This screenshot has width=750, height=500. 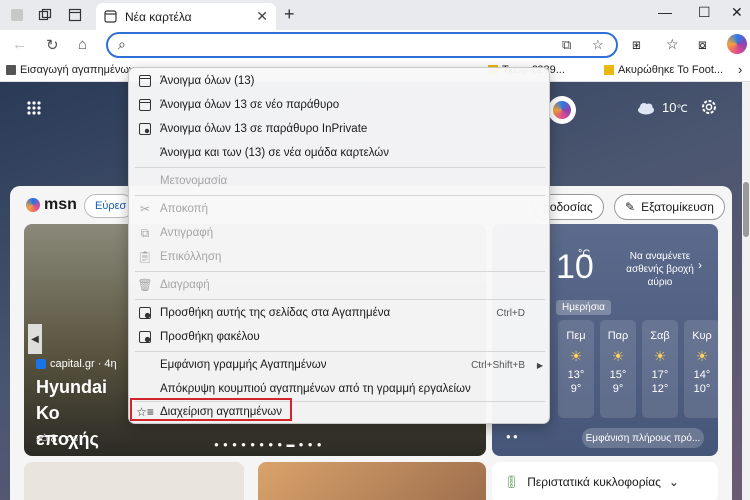 I want to click on add-favorite-icon, so click(x=145, y=313).